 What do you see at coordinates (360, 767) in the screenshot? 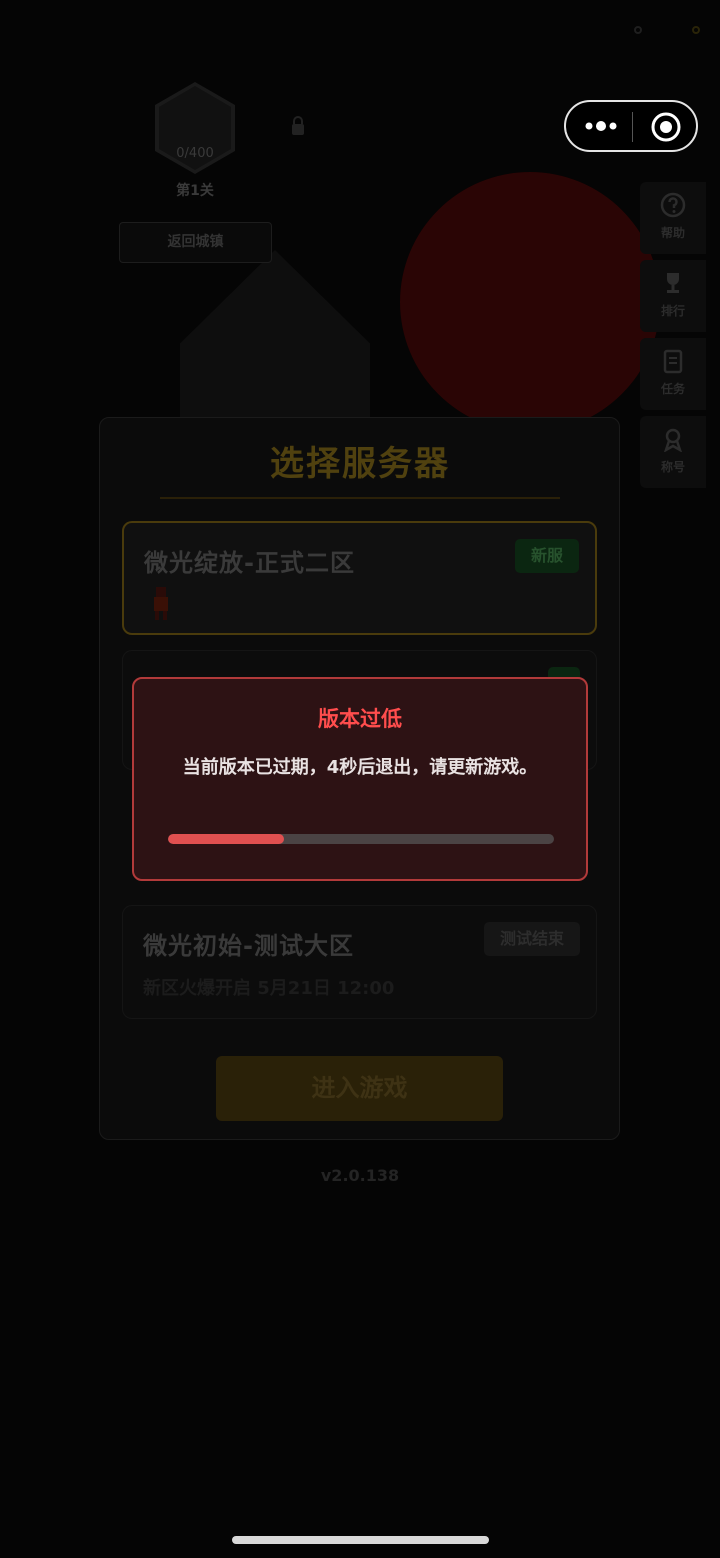
I see `alert-message: 当前版本已过期，4秒后退出，请更新游戏。` at bounding box center [360, 767].